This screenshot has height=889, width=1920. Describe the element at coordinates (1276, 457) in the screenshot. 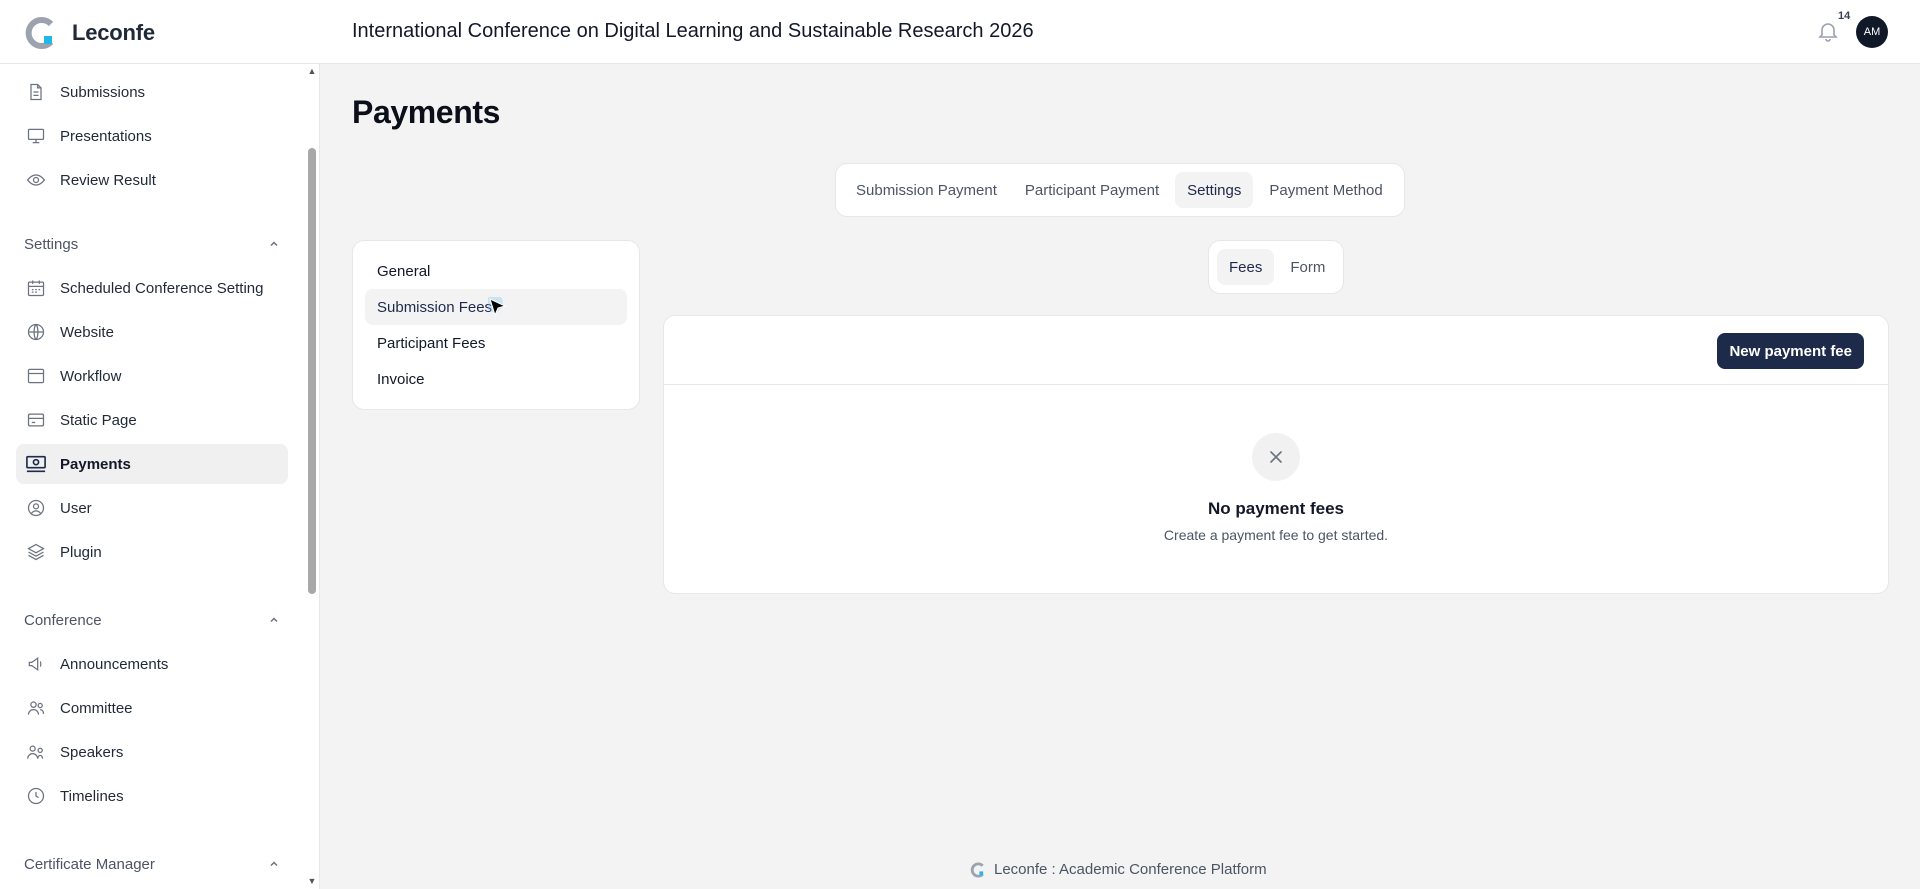

I see `x-mark-icon` at that location.